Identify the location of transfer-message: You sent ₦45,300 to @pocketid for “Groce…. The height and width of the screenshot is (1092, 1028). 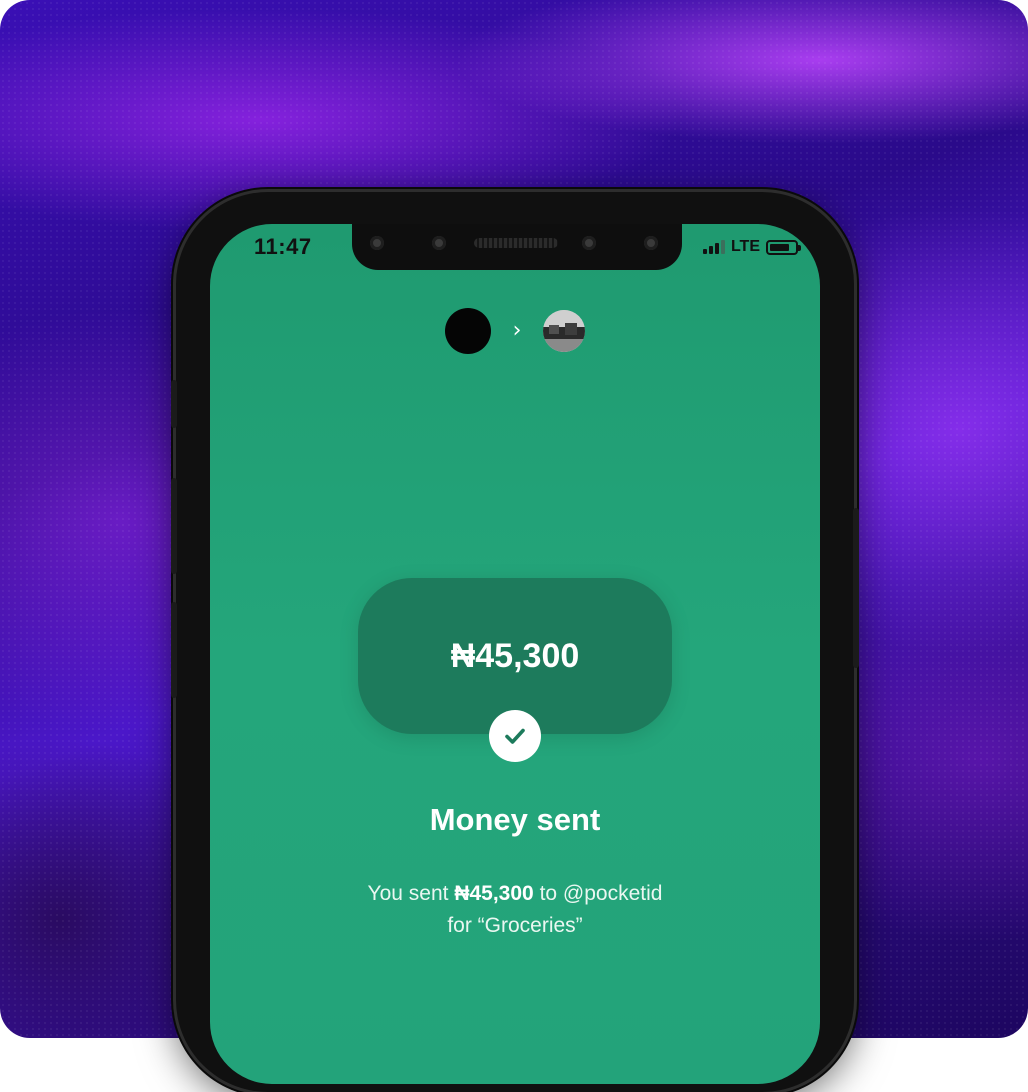
(515, 910).